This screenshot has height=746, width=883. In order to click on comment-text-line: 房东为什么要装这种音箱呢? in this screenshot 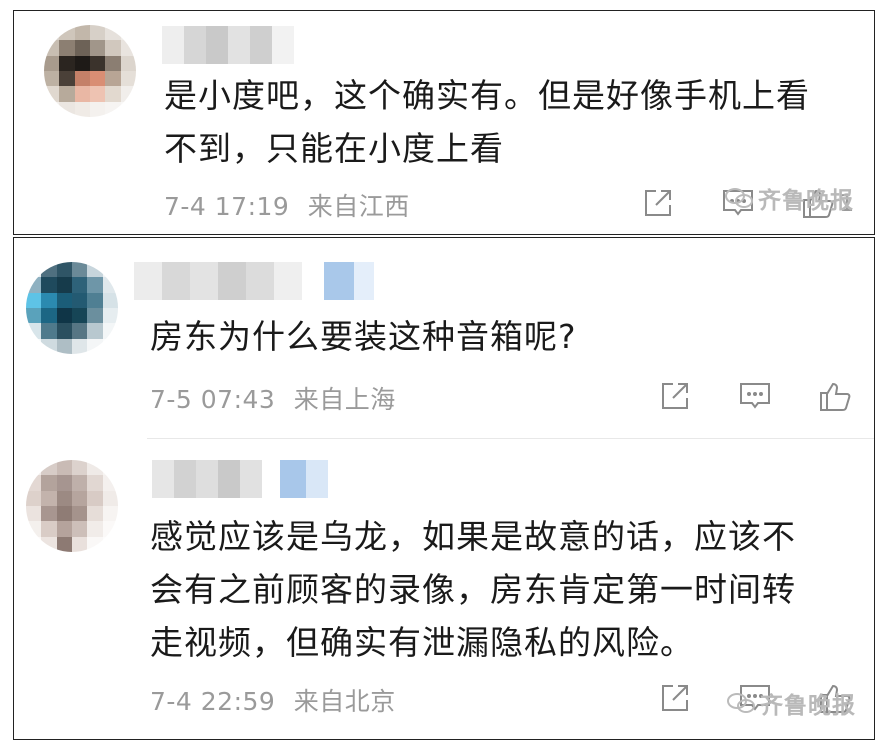, I will do `click(363, 336)`.